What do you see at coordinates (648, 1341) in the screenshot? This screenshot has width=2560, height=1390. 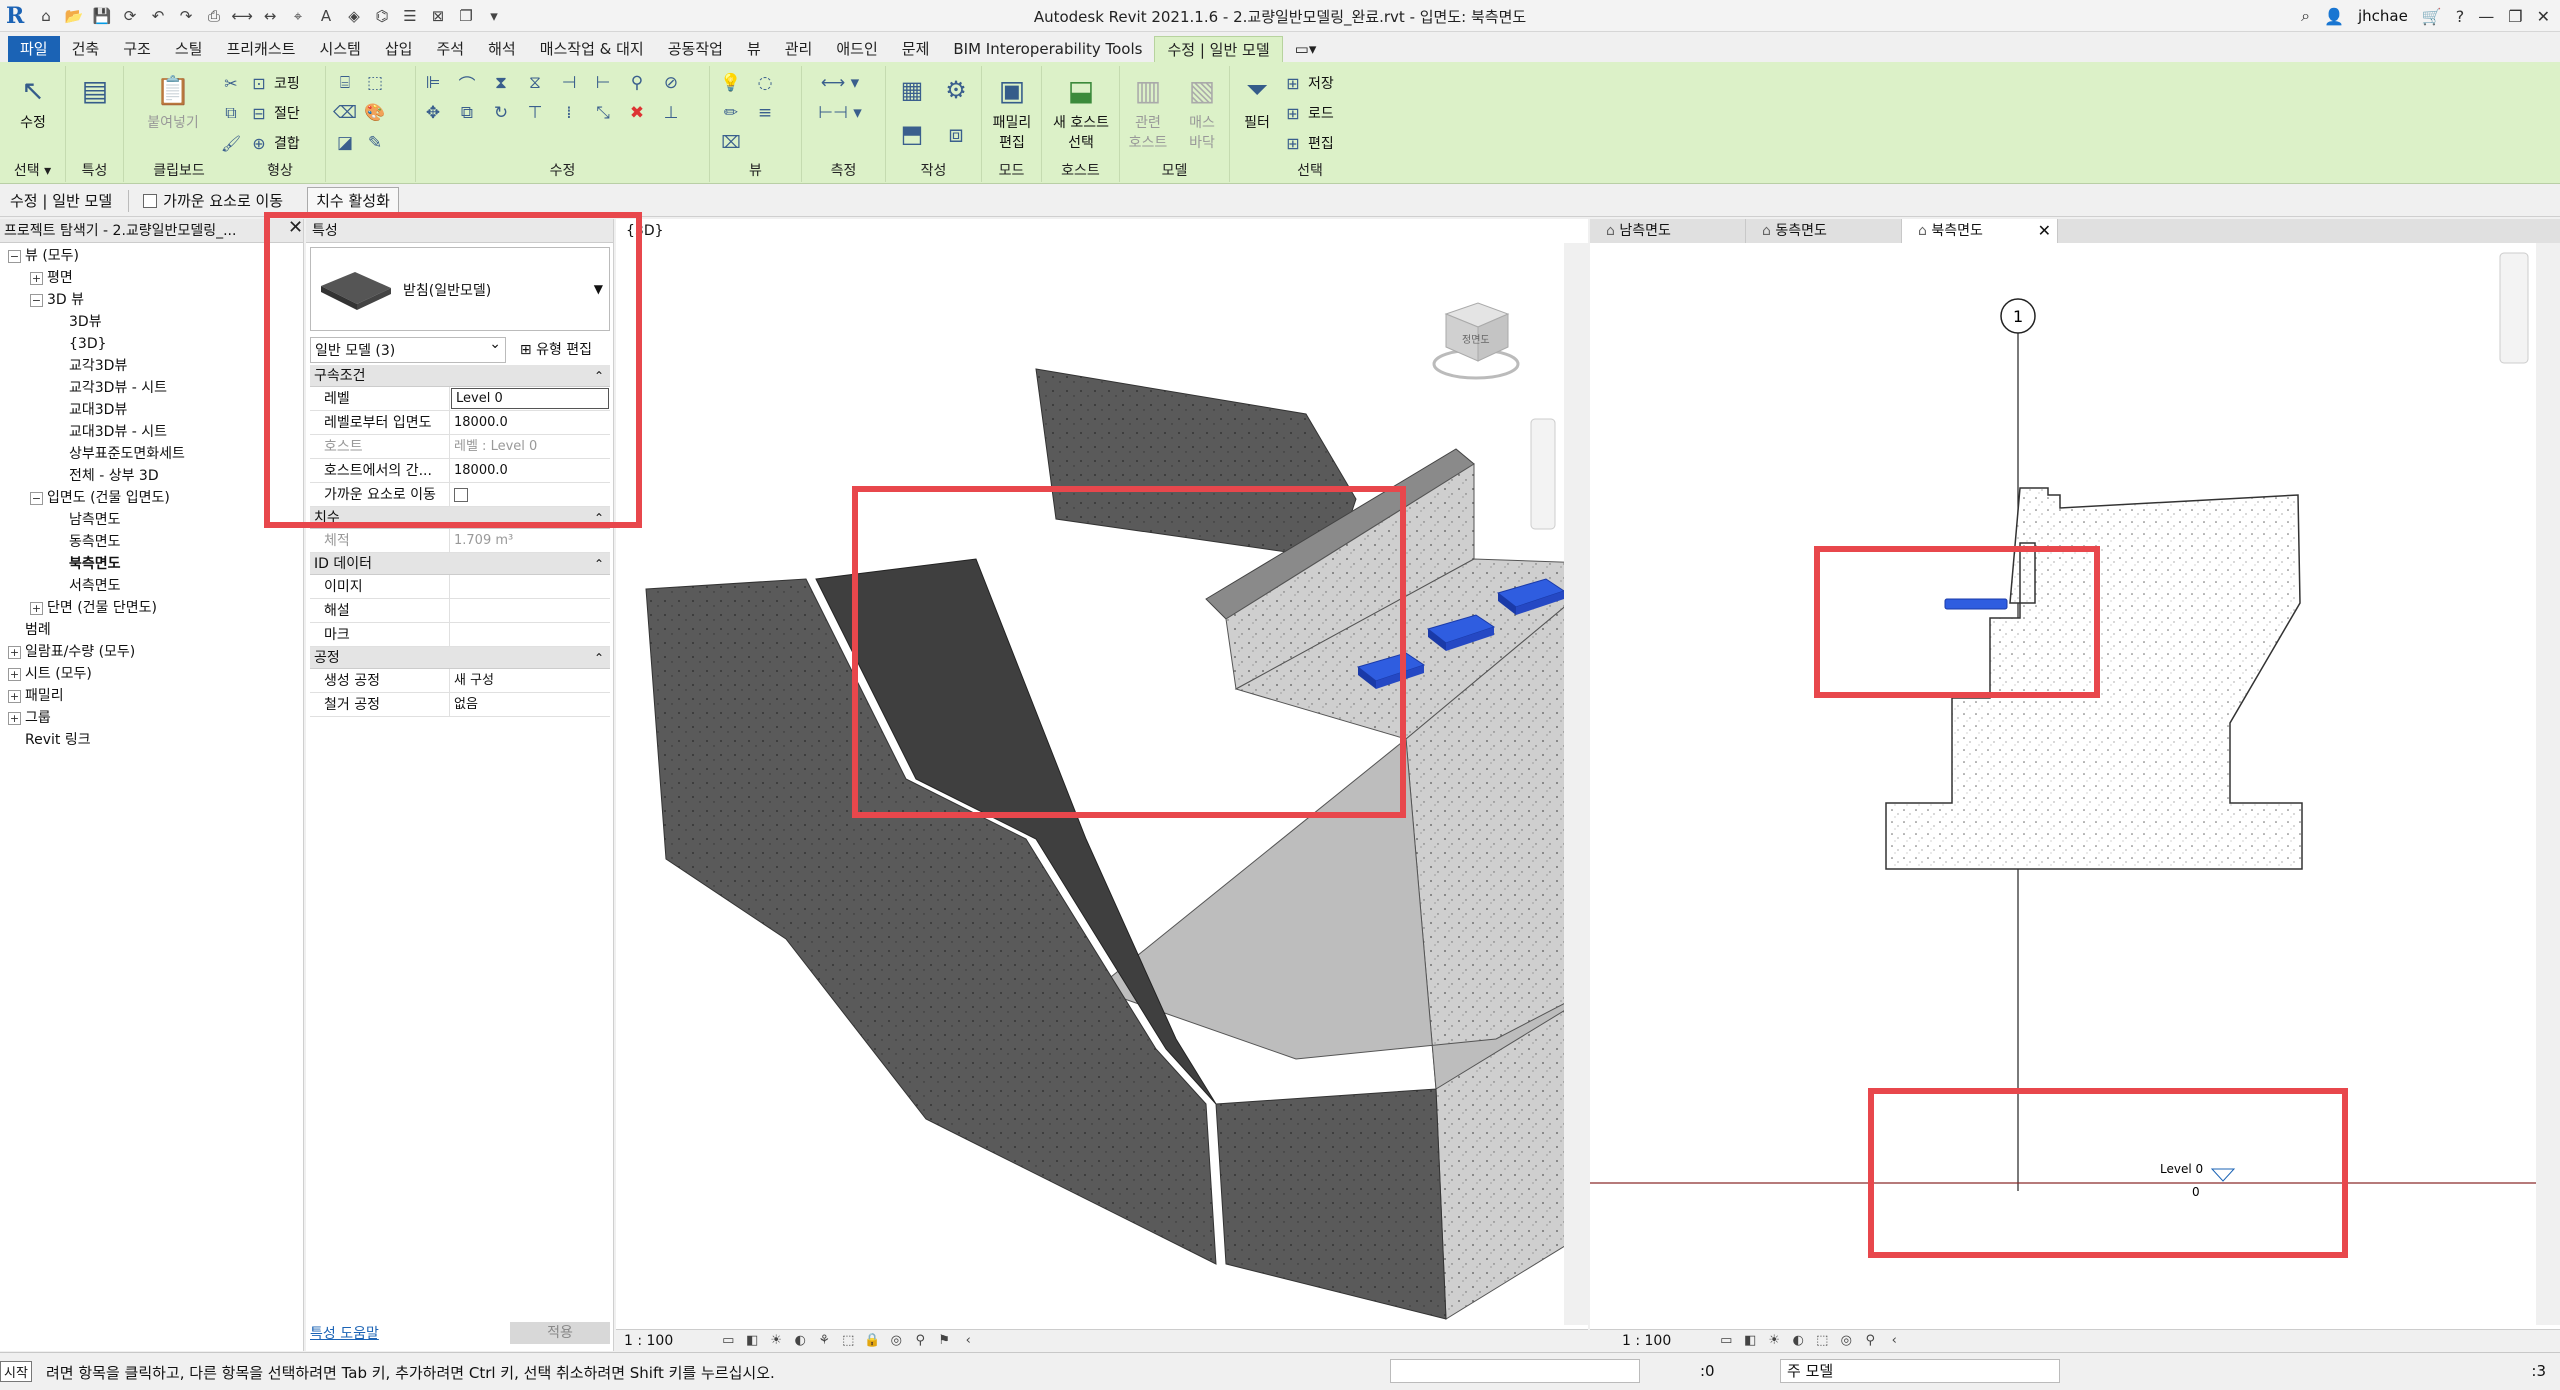 I see `view-3d-scale: 1 : 100` at bounding box center [648, 1341].